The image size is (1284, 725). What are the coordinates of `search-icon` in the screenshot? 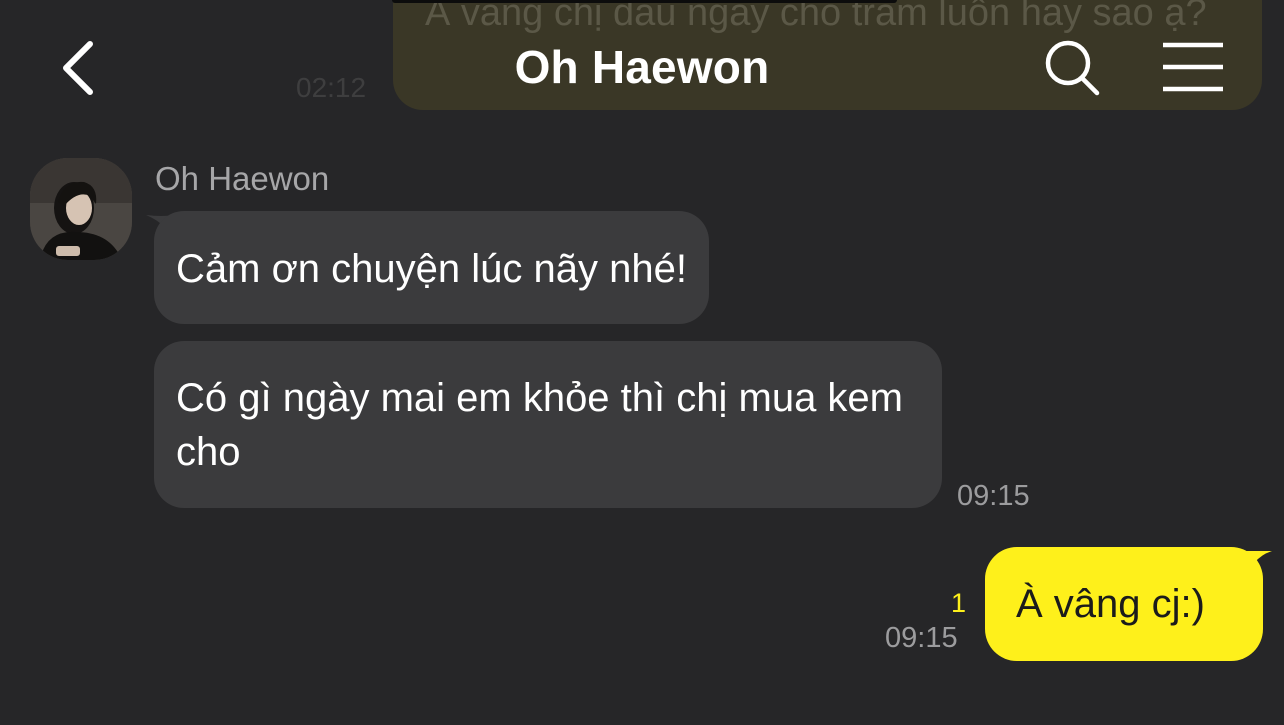 It's located at (1072, 68).